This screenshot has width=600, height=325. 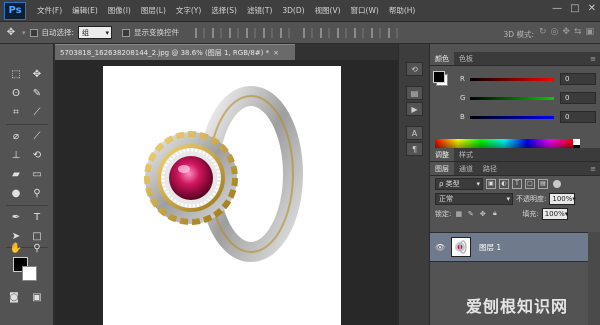 What do you see at coordinates (16, 193) in the screenshot?
I see `blur-tool-icon: ●` at bounding box center [16, 193].